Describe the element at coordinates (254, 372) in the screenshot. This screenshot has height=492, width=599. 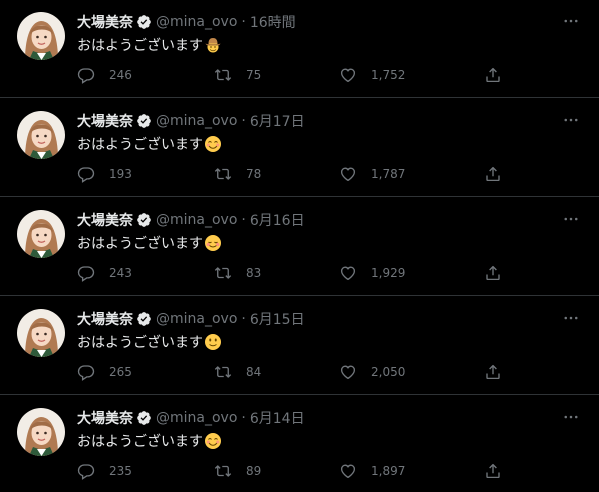
I see `retweet-count: 84` at that location.